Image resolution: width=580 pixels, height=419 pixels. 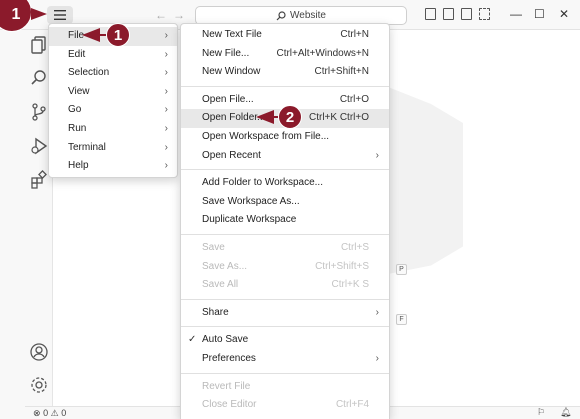 I want to click on item-shortcut: Ctrl+O, so click(x=354, y=99).